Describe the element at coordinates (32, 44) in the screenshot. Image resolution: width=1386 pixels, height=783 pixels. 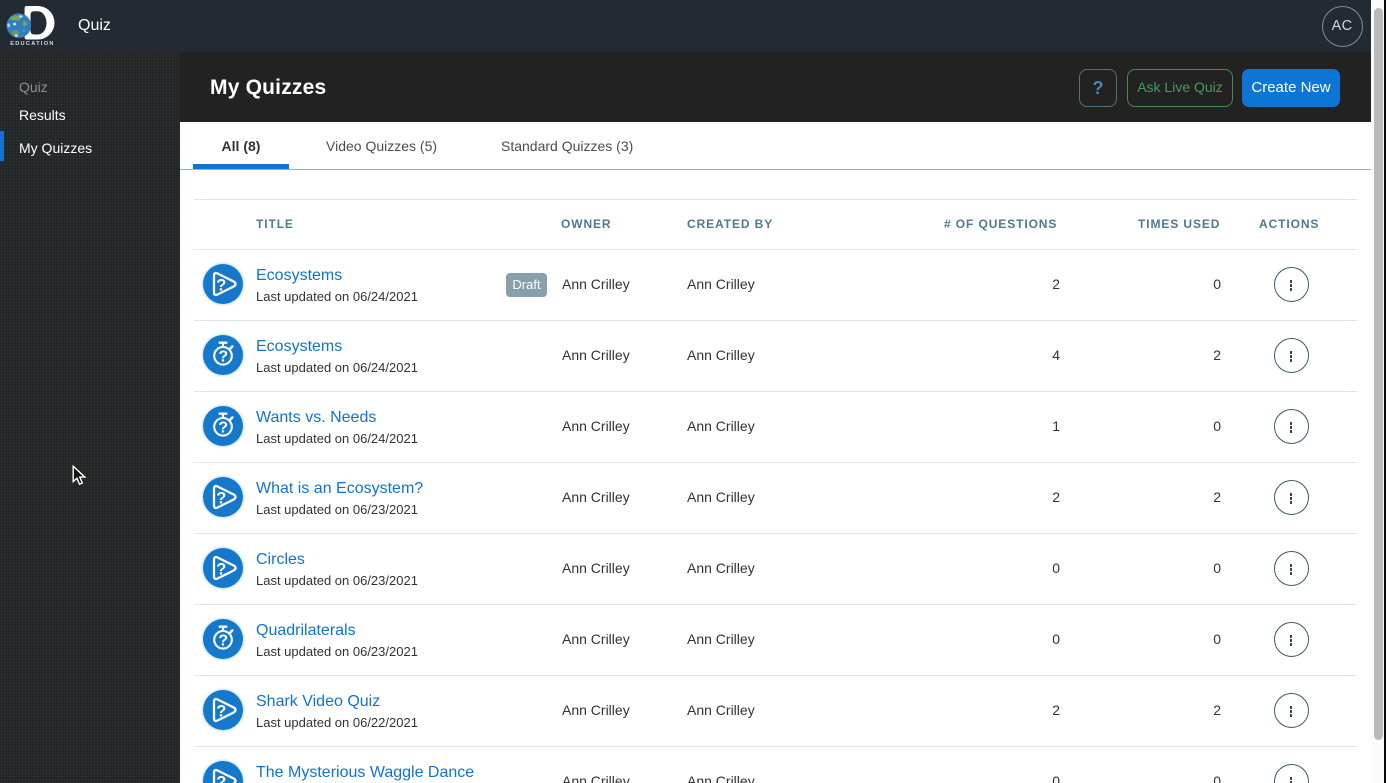
I see `svg-text: EDUCATION` at that location.